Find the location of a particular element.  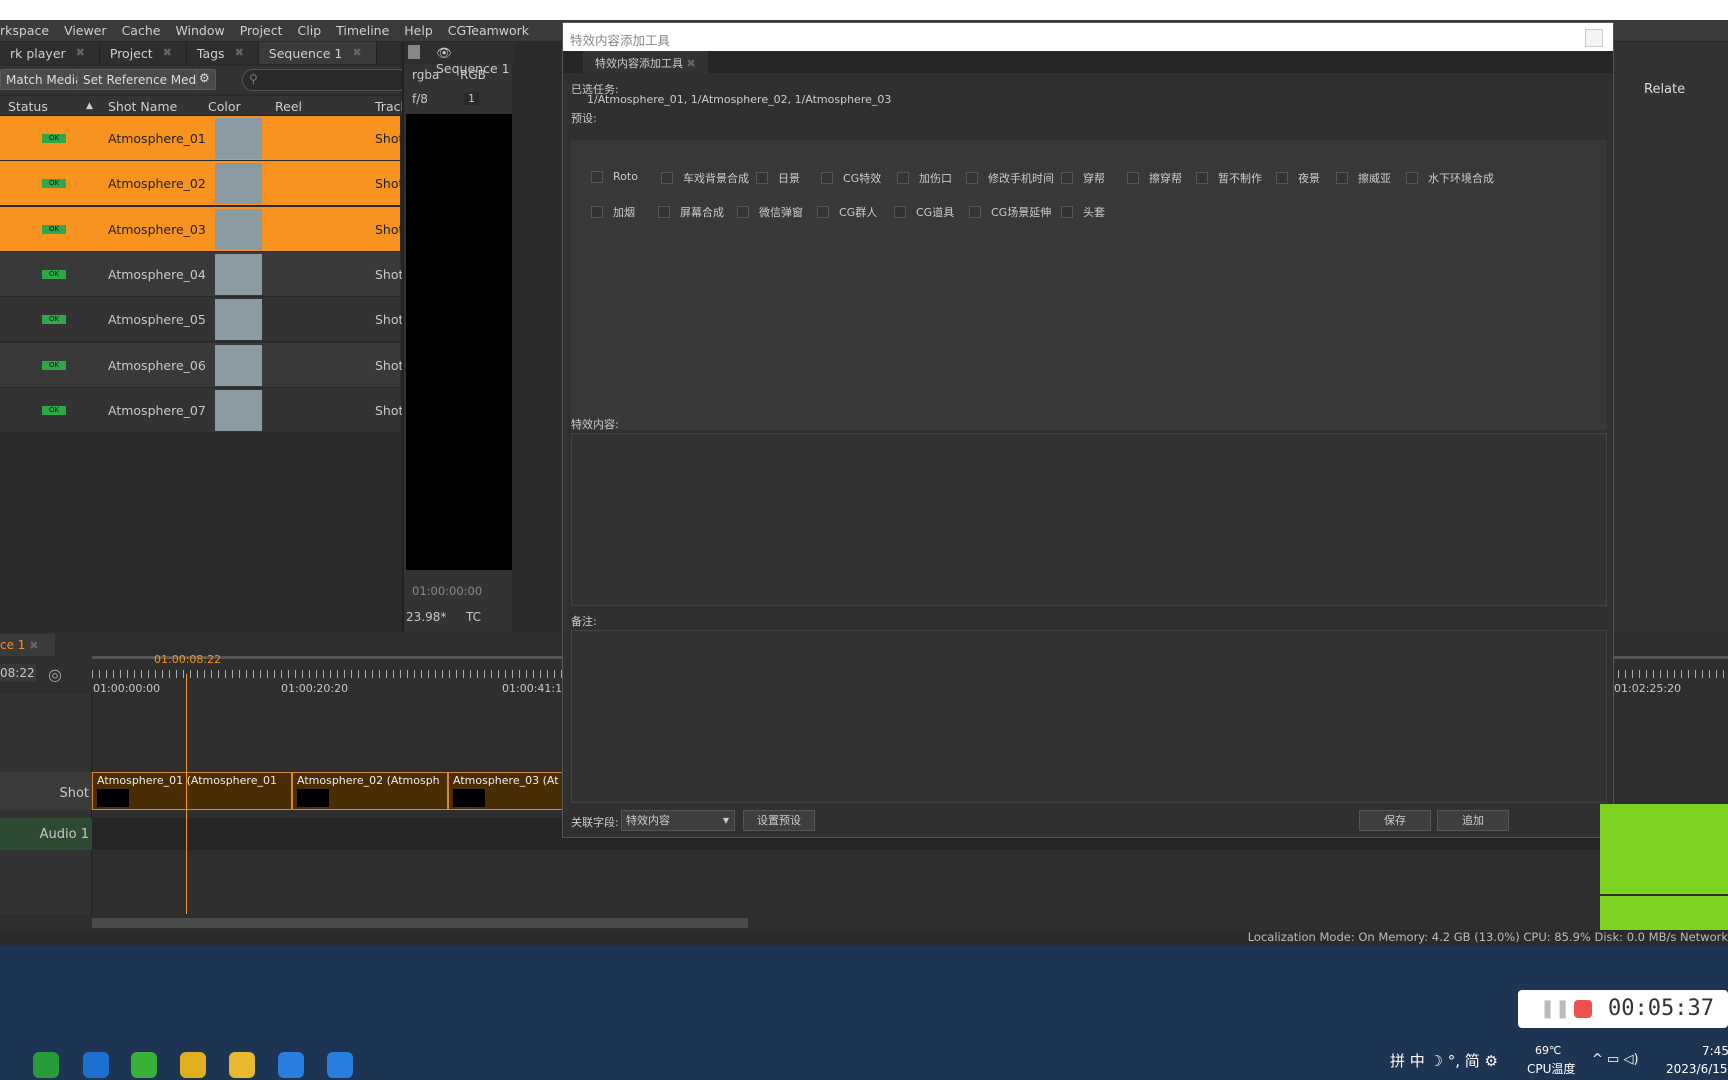

preset-checkbox: 屏幕合成 is located at coordinates (691, 212).